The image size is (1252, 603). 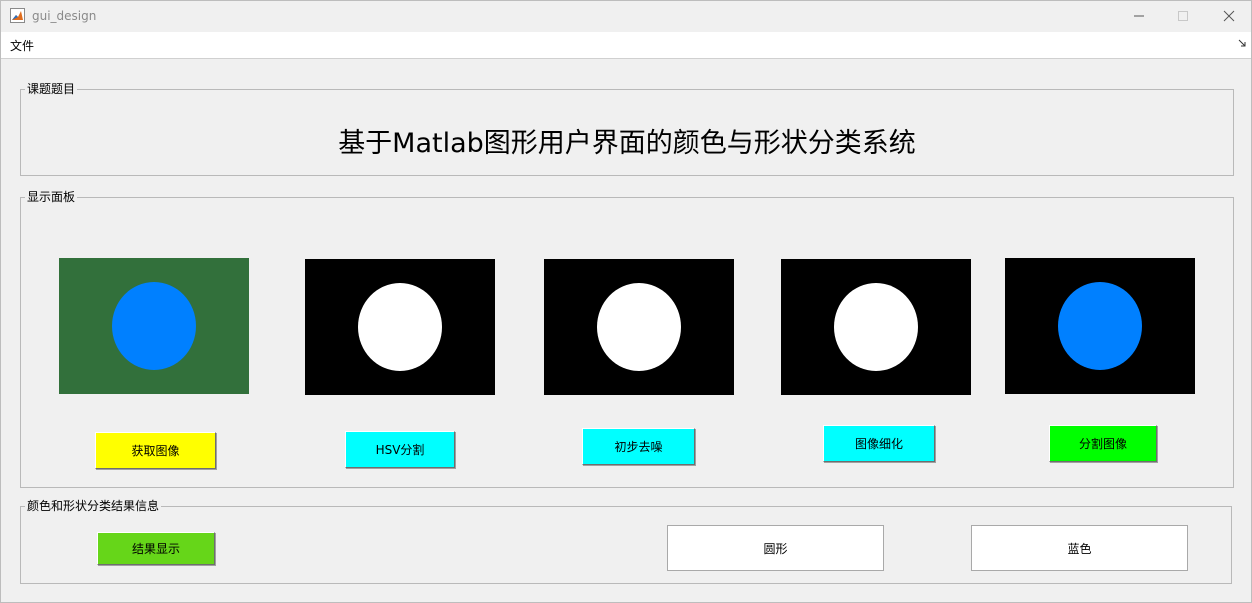 What do you see at coordinates (17, 15) in the screenshot?
I see `matlab-icon` at bounding box center [17, 15].